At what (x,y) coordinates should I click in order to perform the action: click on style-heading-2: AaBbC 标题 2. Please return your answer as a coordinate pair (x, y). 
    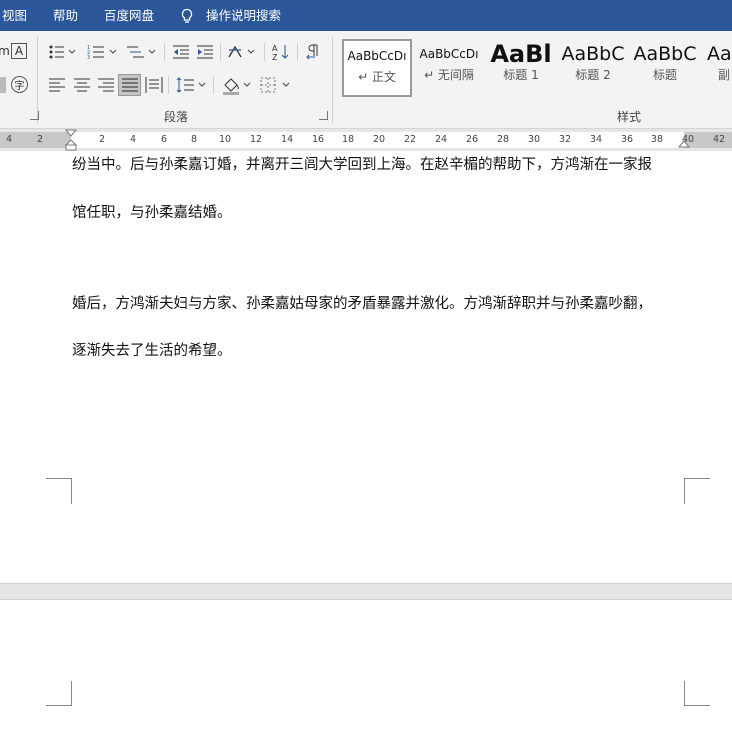
    Looking at the image, I should click on (593, 67).